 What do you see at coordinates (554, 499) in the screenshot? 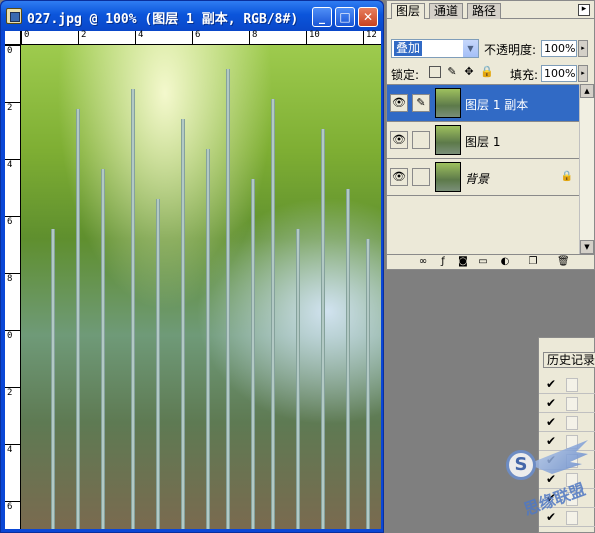
I see `watermark-text: 思缘联盟` at bounding box center [554, 499].